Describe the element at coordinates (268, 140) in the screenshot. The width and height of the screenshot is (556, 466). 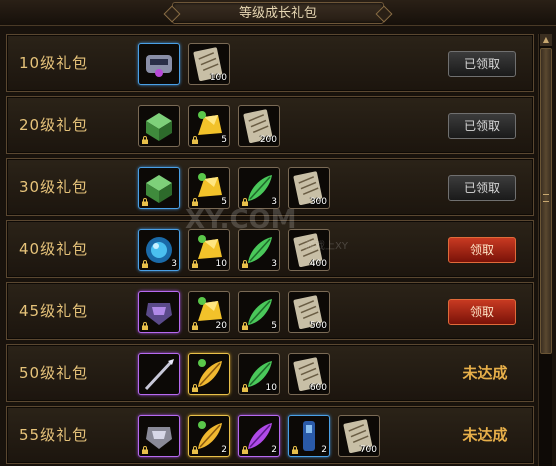
I see `reward-quantity: 200` at that location.